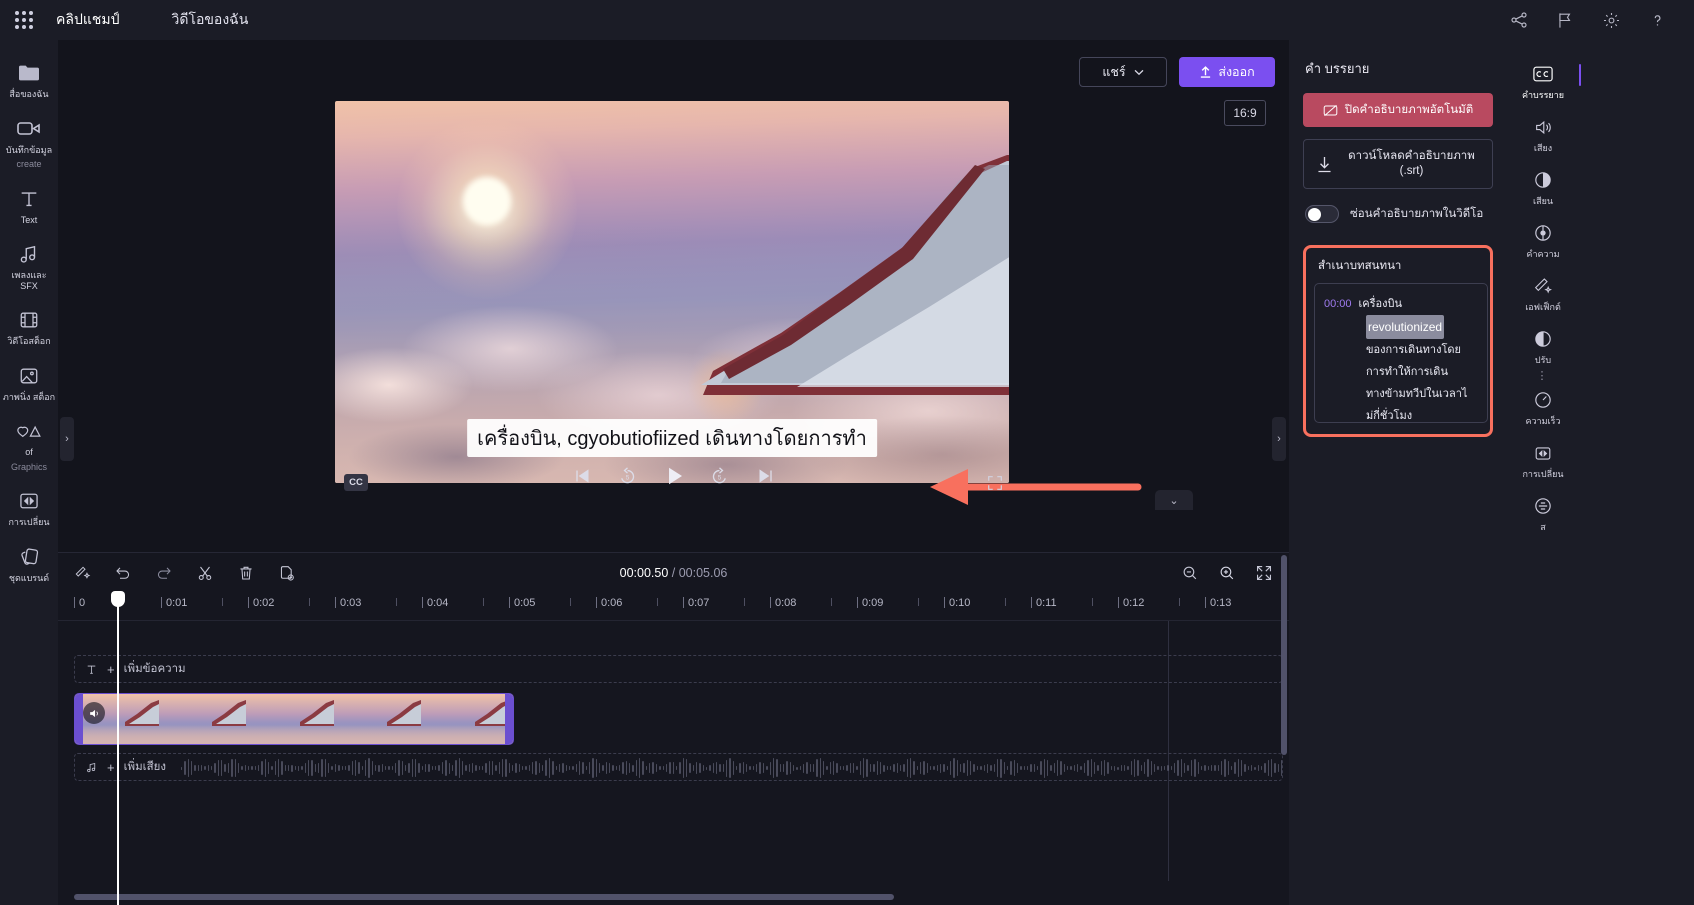 Image resolution: width=1694 pixels, height=905 pixels. I want to click on timeline-vertical-scrollbar, so click(1284, 690).